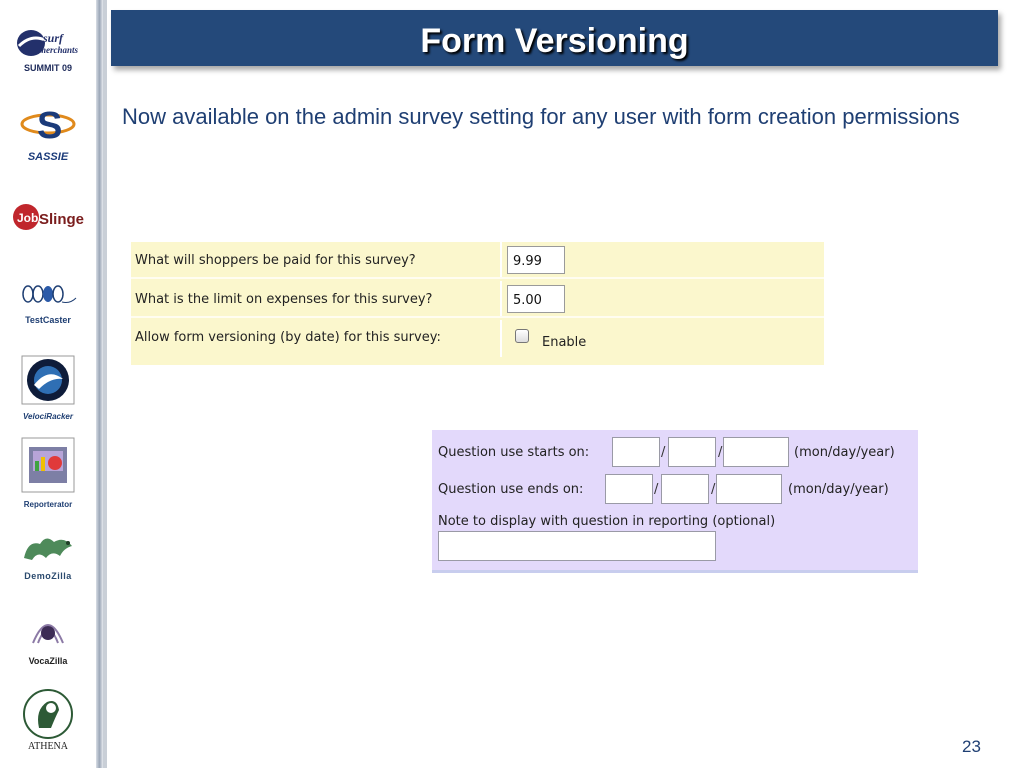  I want to click on demozilla-logo: DemoZilla, so click(48, 555).